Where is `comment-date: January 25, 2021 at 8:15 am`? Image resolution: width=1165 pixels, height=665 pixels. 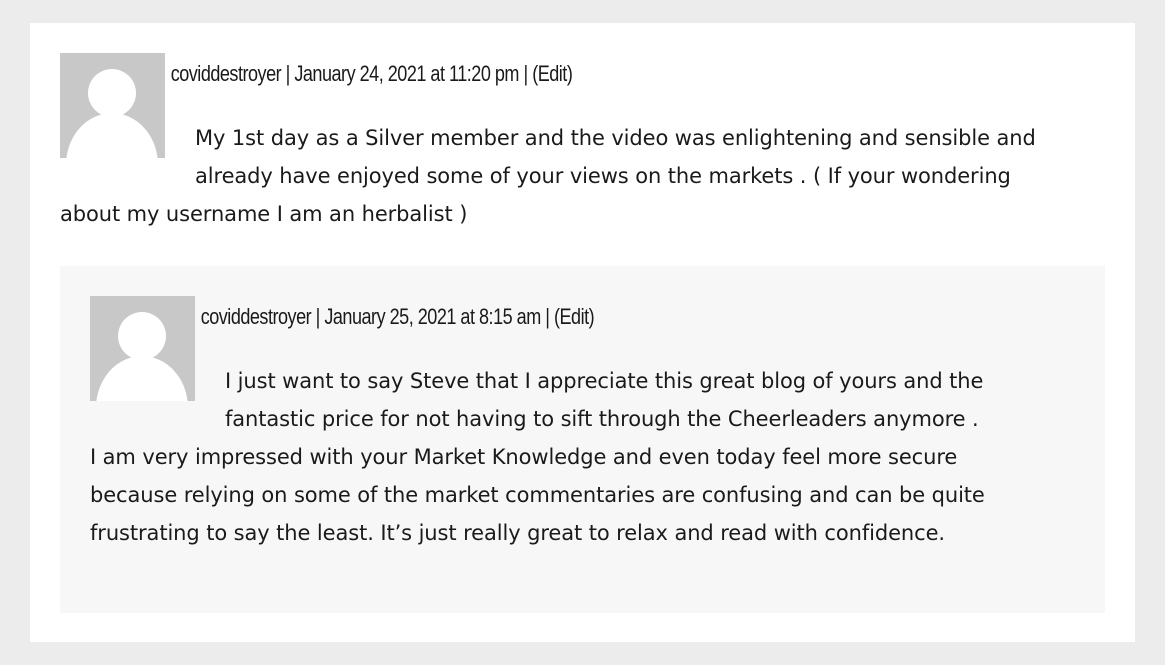
comment-date: January 25, 2021 at 8:15 am is located at coordinates (432, 316).